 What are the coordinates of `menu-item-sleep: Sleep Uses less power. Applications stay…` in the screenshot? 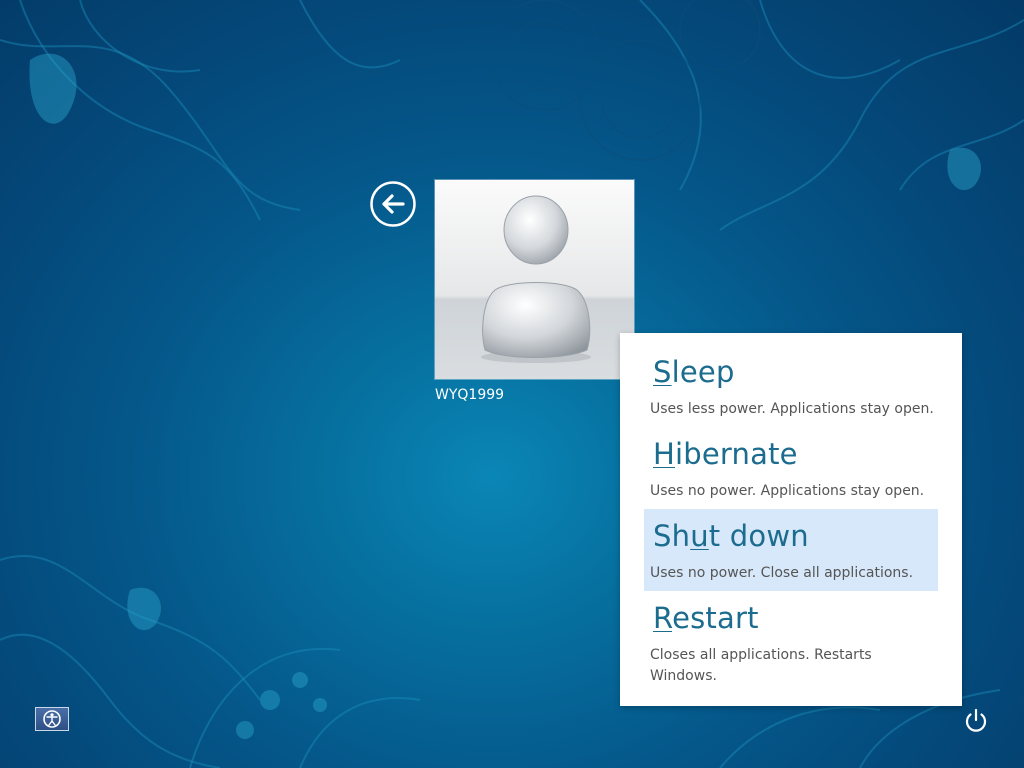 It's located at (791, 391).